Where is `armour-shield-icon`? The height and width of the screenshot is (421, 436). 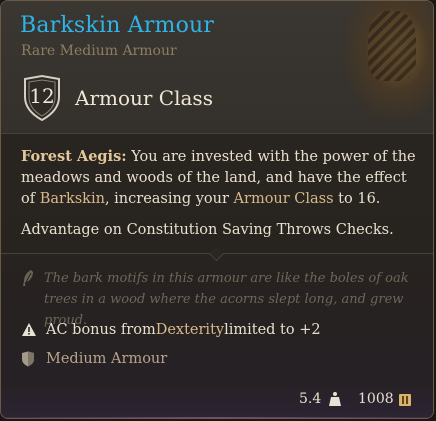 armour-shield-icon is located at coordinates (30, 359).